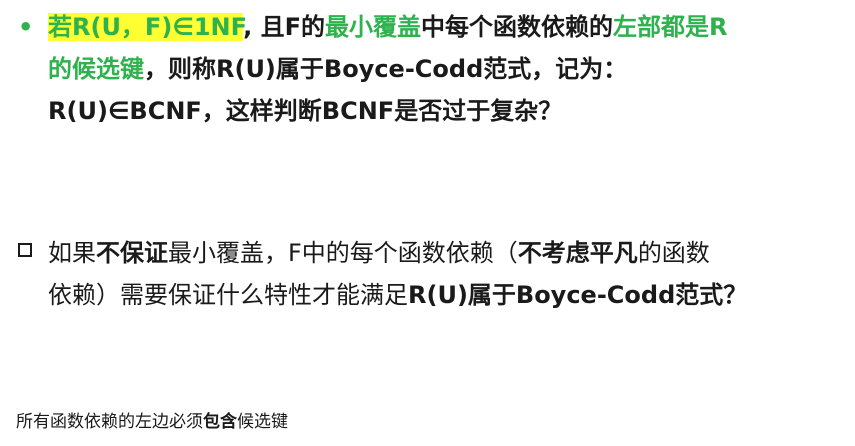  I want to click on question-line-2: 依赖）需要保证什么特性才能满足R(U)属于Boyce-Codd范式？, so click(433, 295).